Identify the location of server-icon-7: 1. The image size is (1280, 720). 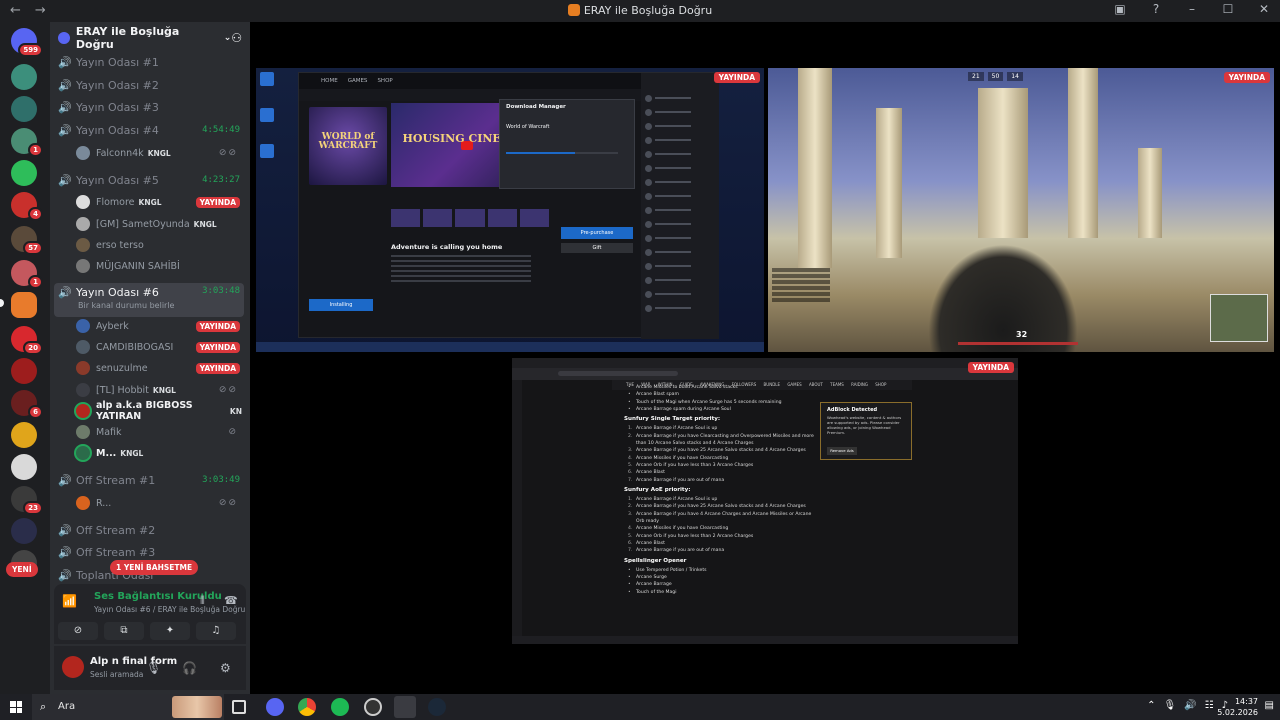
(27, 274).